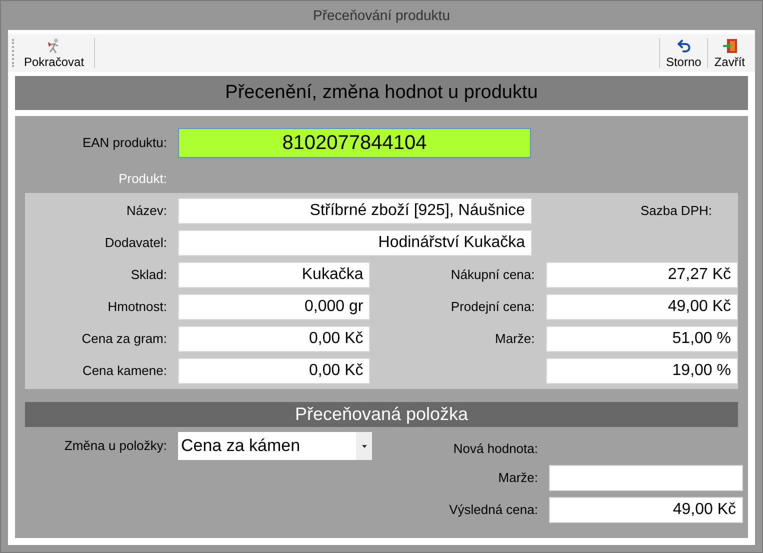 The width and height of the screenshot is (763, 553). I want to click on text-field: 0,000 gr, so click(274, 307).